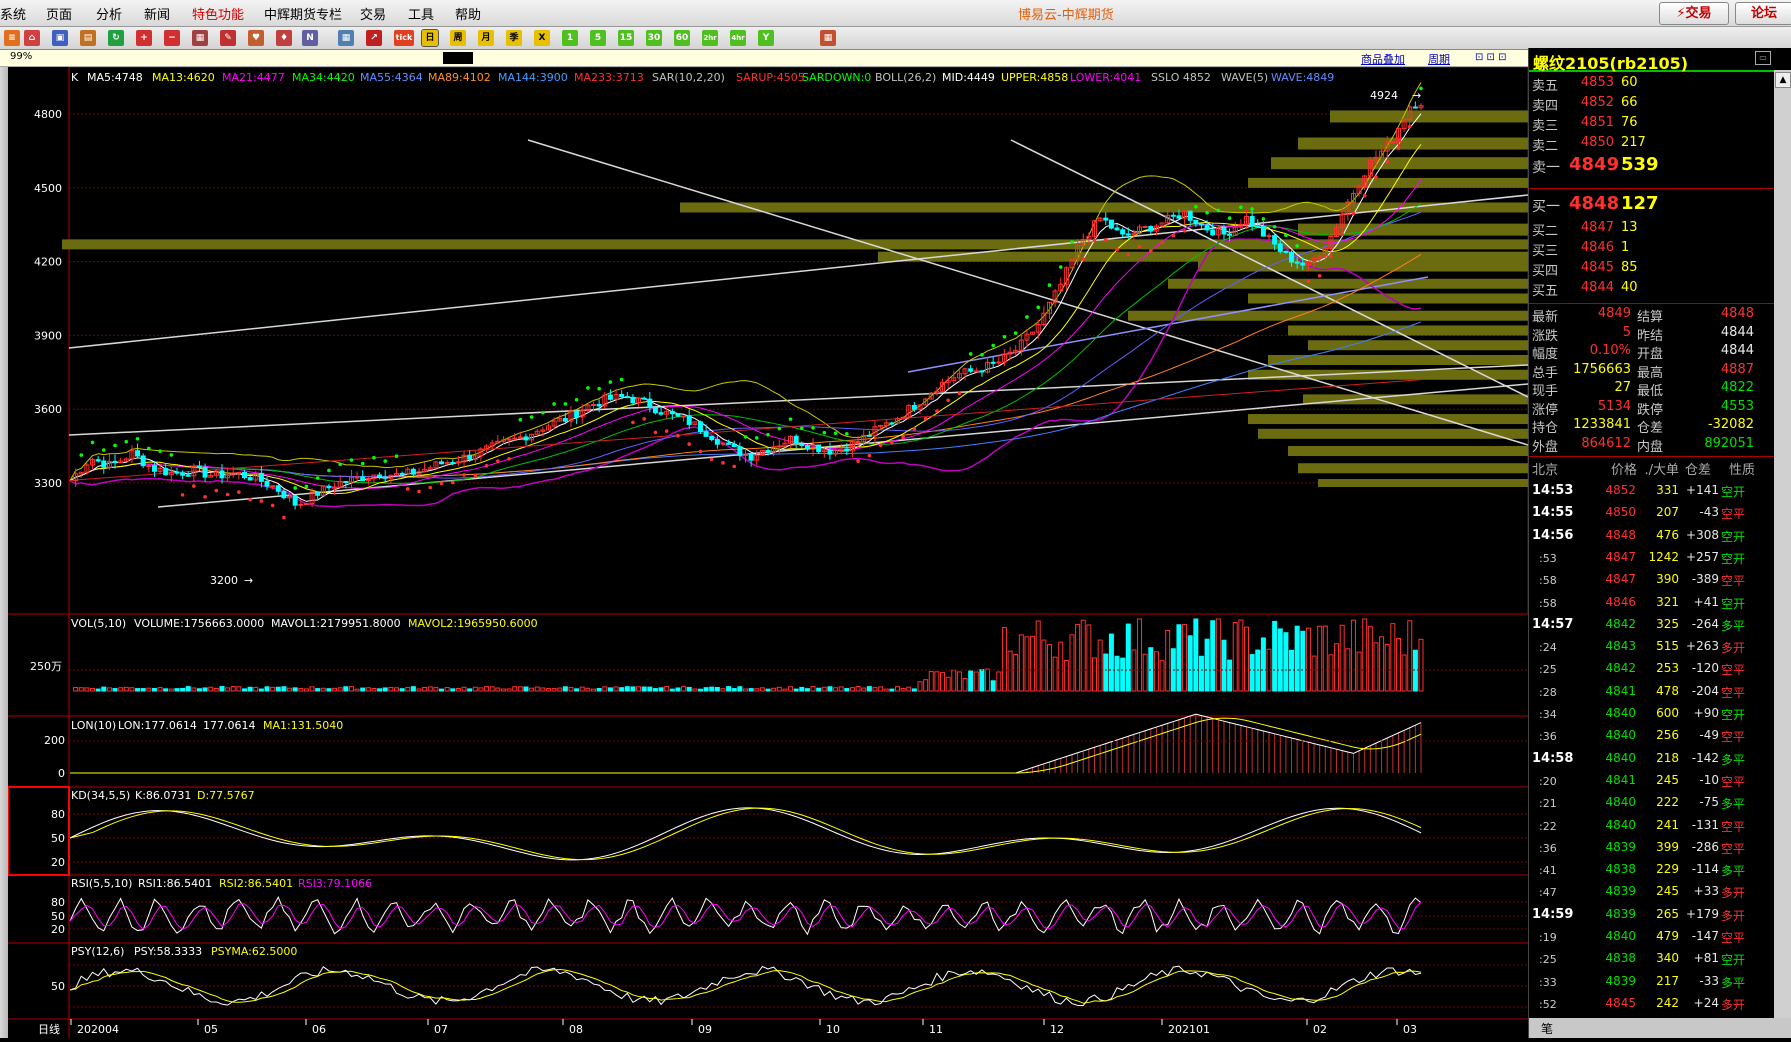 The height and width of the screenshot is (1042, 1791). Describe the element at coordinates (373, 13) in the screenshot. I see `menu-trade: 交易` at that location.